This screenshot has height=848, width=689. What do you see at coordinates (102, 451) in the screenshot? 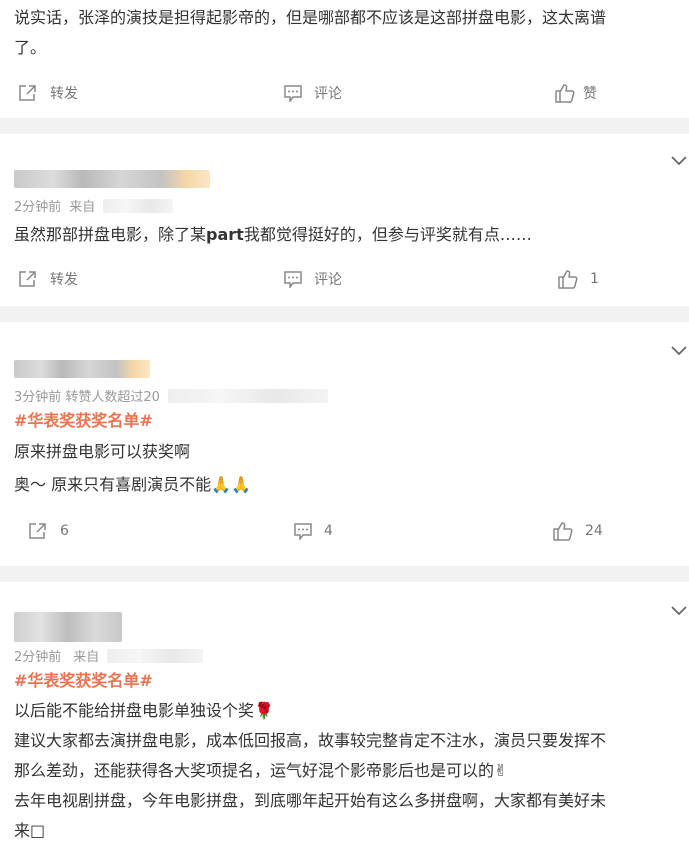
I see `post-text-line: 原来拼盘电影可以获奖啊` at bounding box center [102, 451].